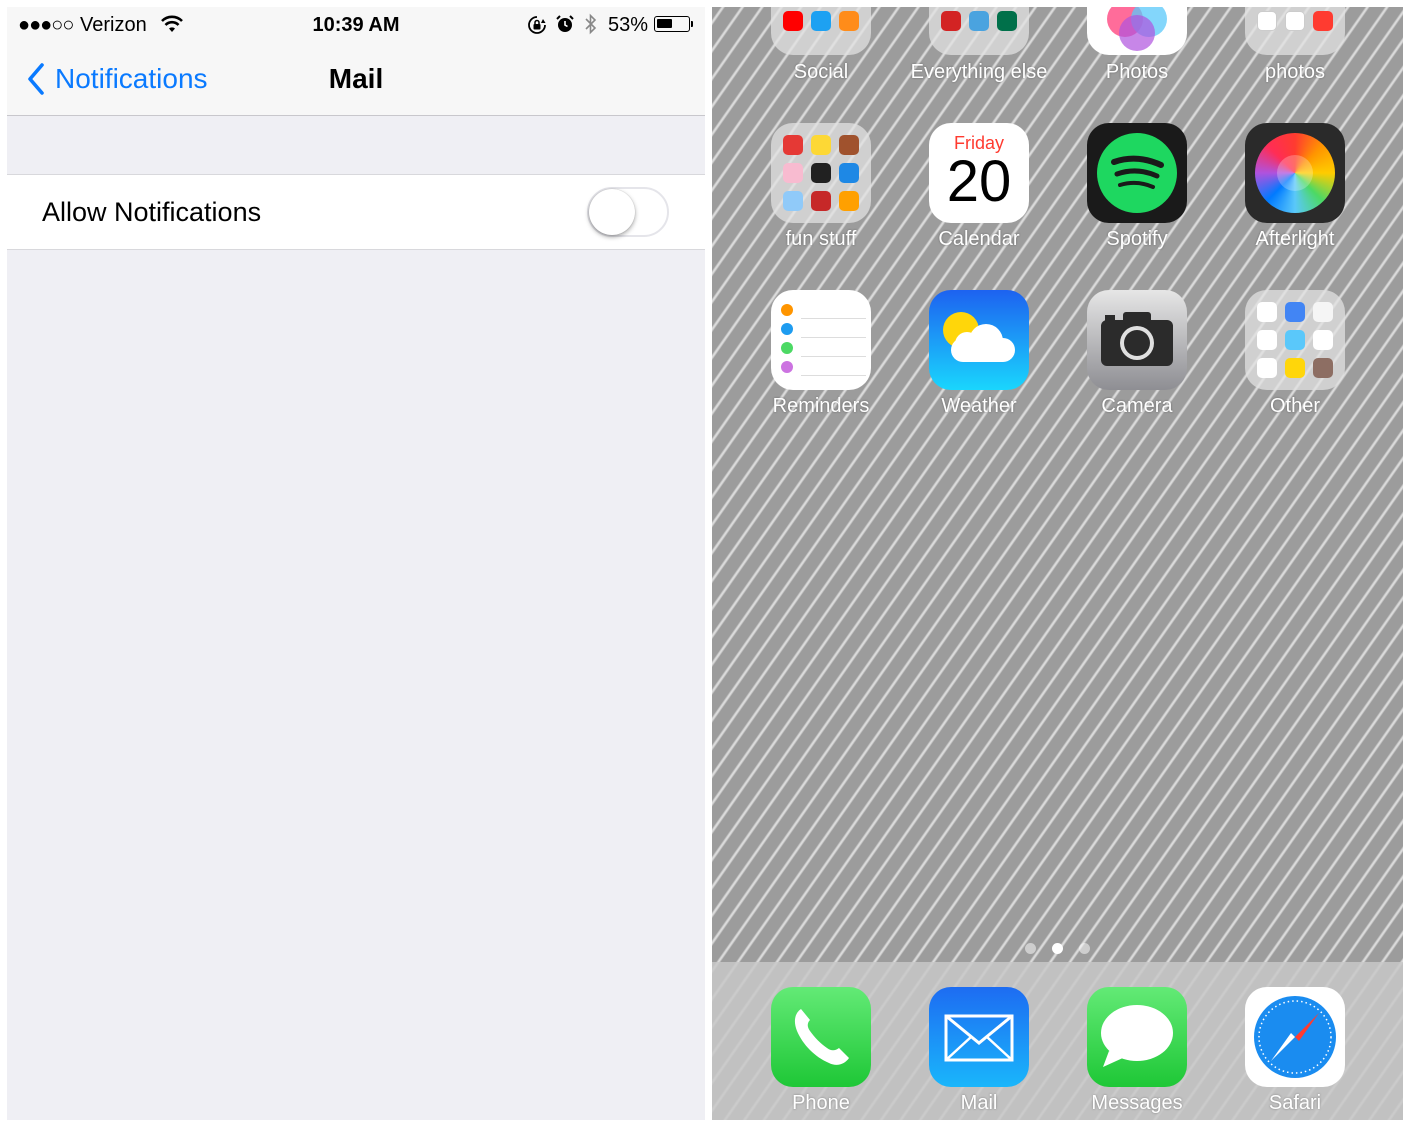  Describe the element at coordinates (152, 212) in the screenshot. I see `allow-notifications-label: Allow Notifications` at that location.